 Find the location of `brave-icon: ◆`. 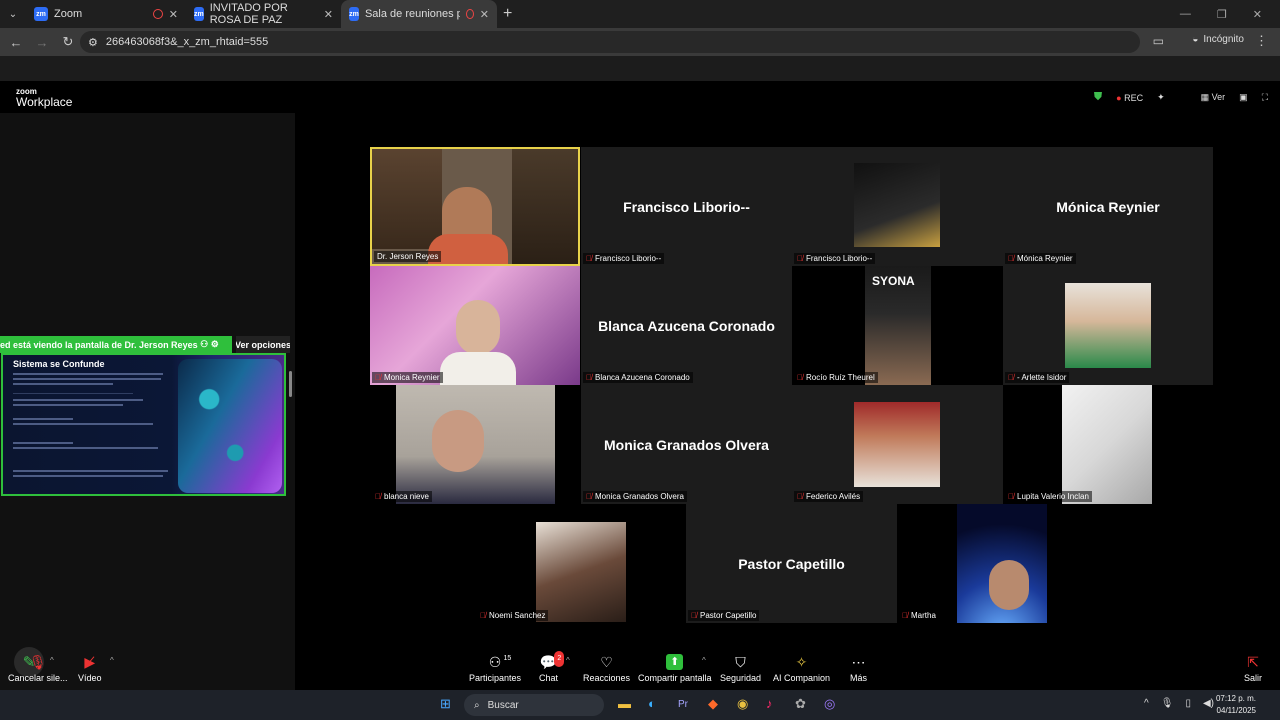

brave-icon: ◆ is located at coordinates (713, 704).